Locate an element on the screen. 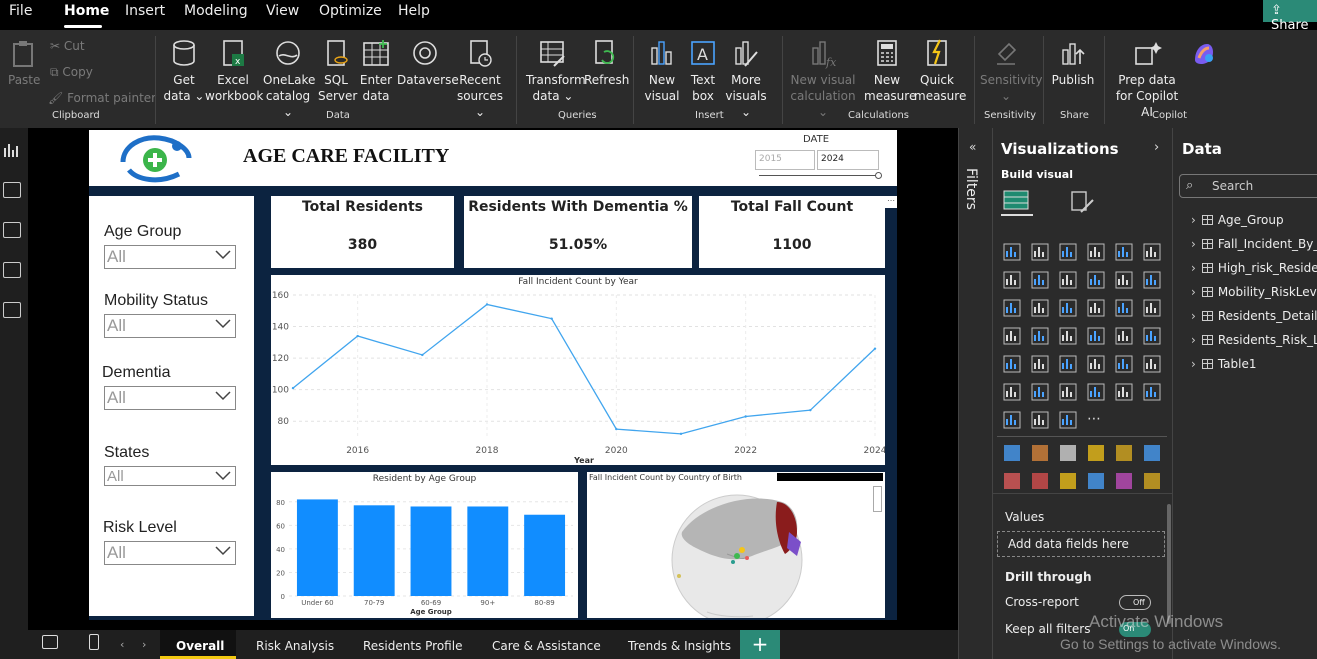 The width and height of the screenshot is (1317, 659). table-visual-icon is located at coordinates (1096, 364).